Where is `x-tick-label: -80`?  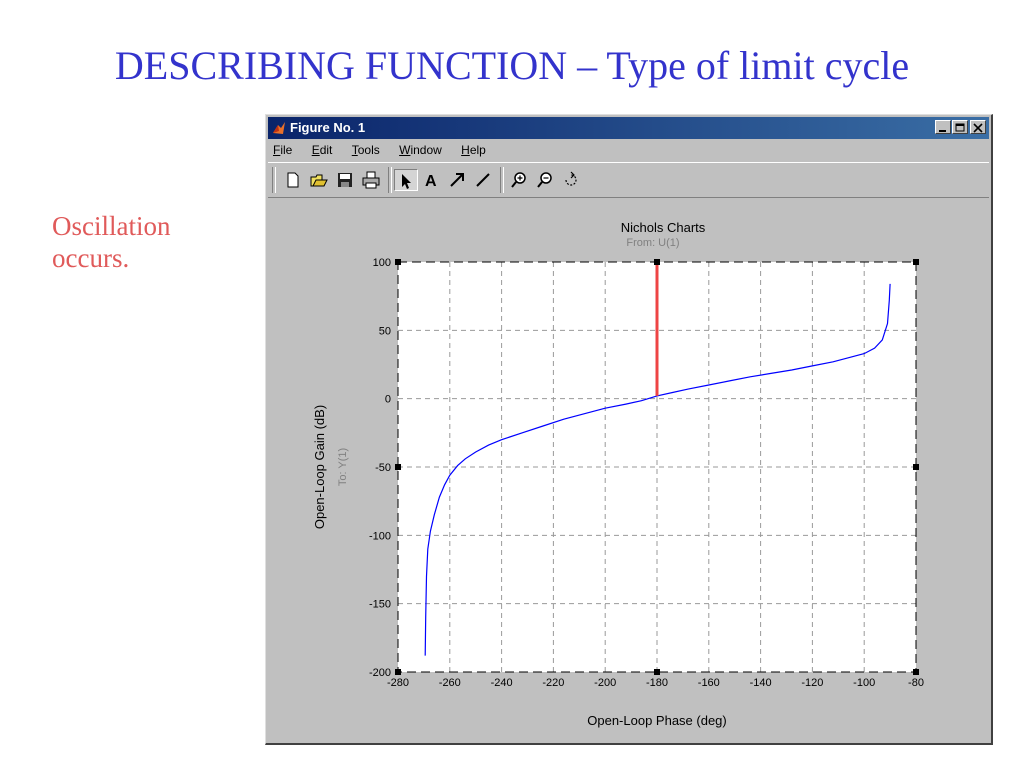 x-tick-label: -80 is located at coordinates (916, 683).